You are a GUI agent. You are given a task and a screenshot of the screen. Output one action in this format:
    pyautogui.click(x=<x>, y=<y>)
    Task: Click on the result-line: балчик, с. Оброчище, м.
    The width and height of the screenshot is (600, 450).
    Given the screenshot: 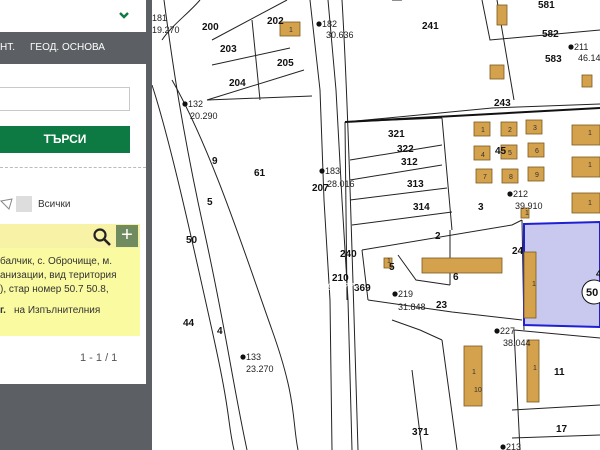 What is the action you would take?
    pyautogui.click(x=56, y=261)
    